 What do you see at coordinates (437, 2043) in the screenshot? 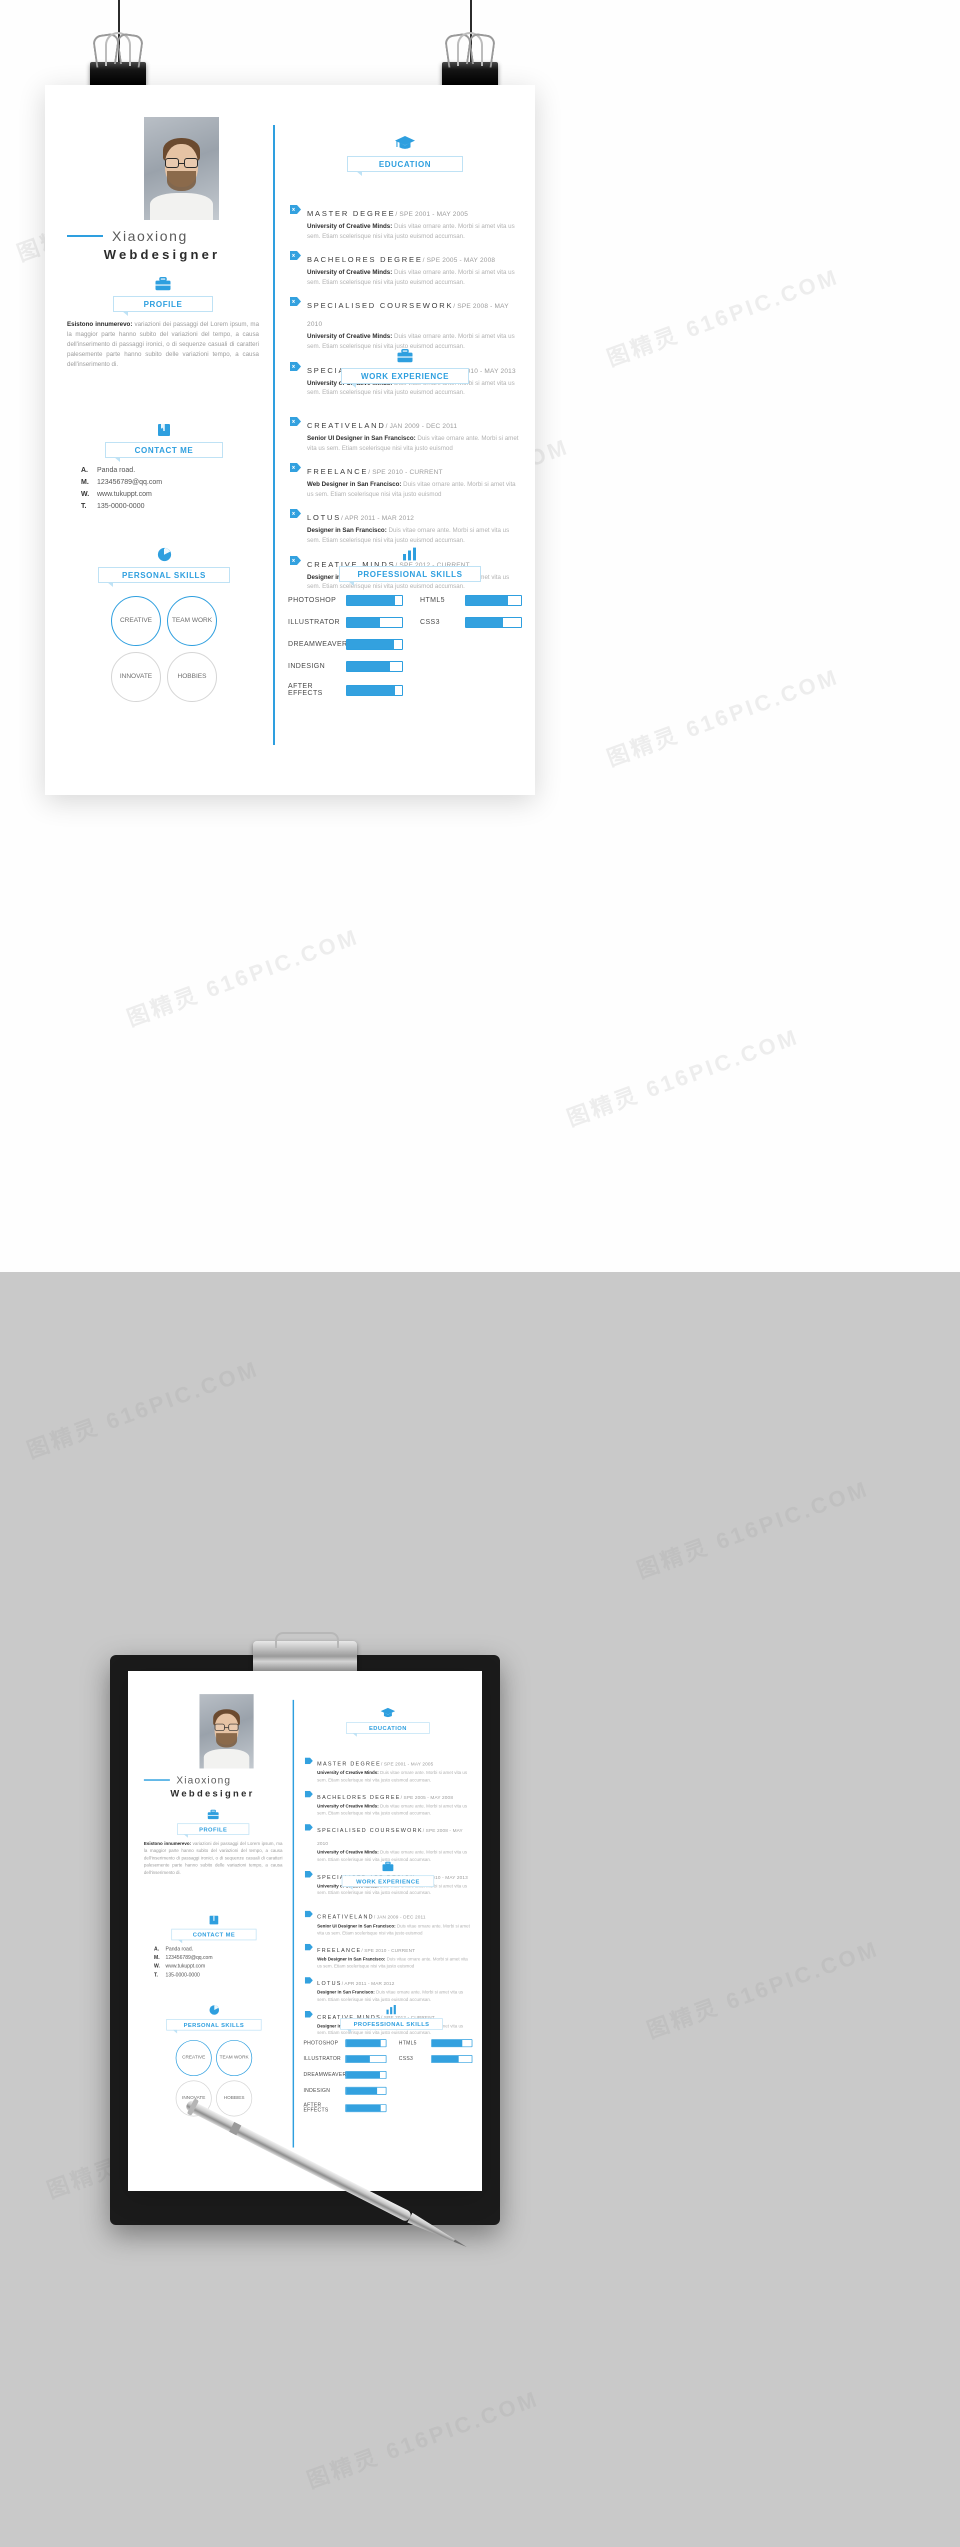
I see `skill-row: HTML5` at bounding box center [437, 2043].